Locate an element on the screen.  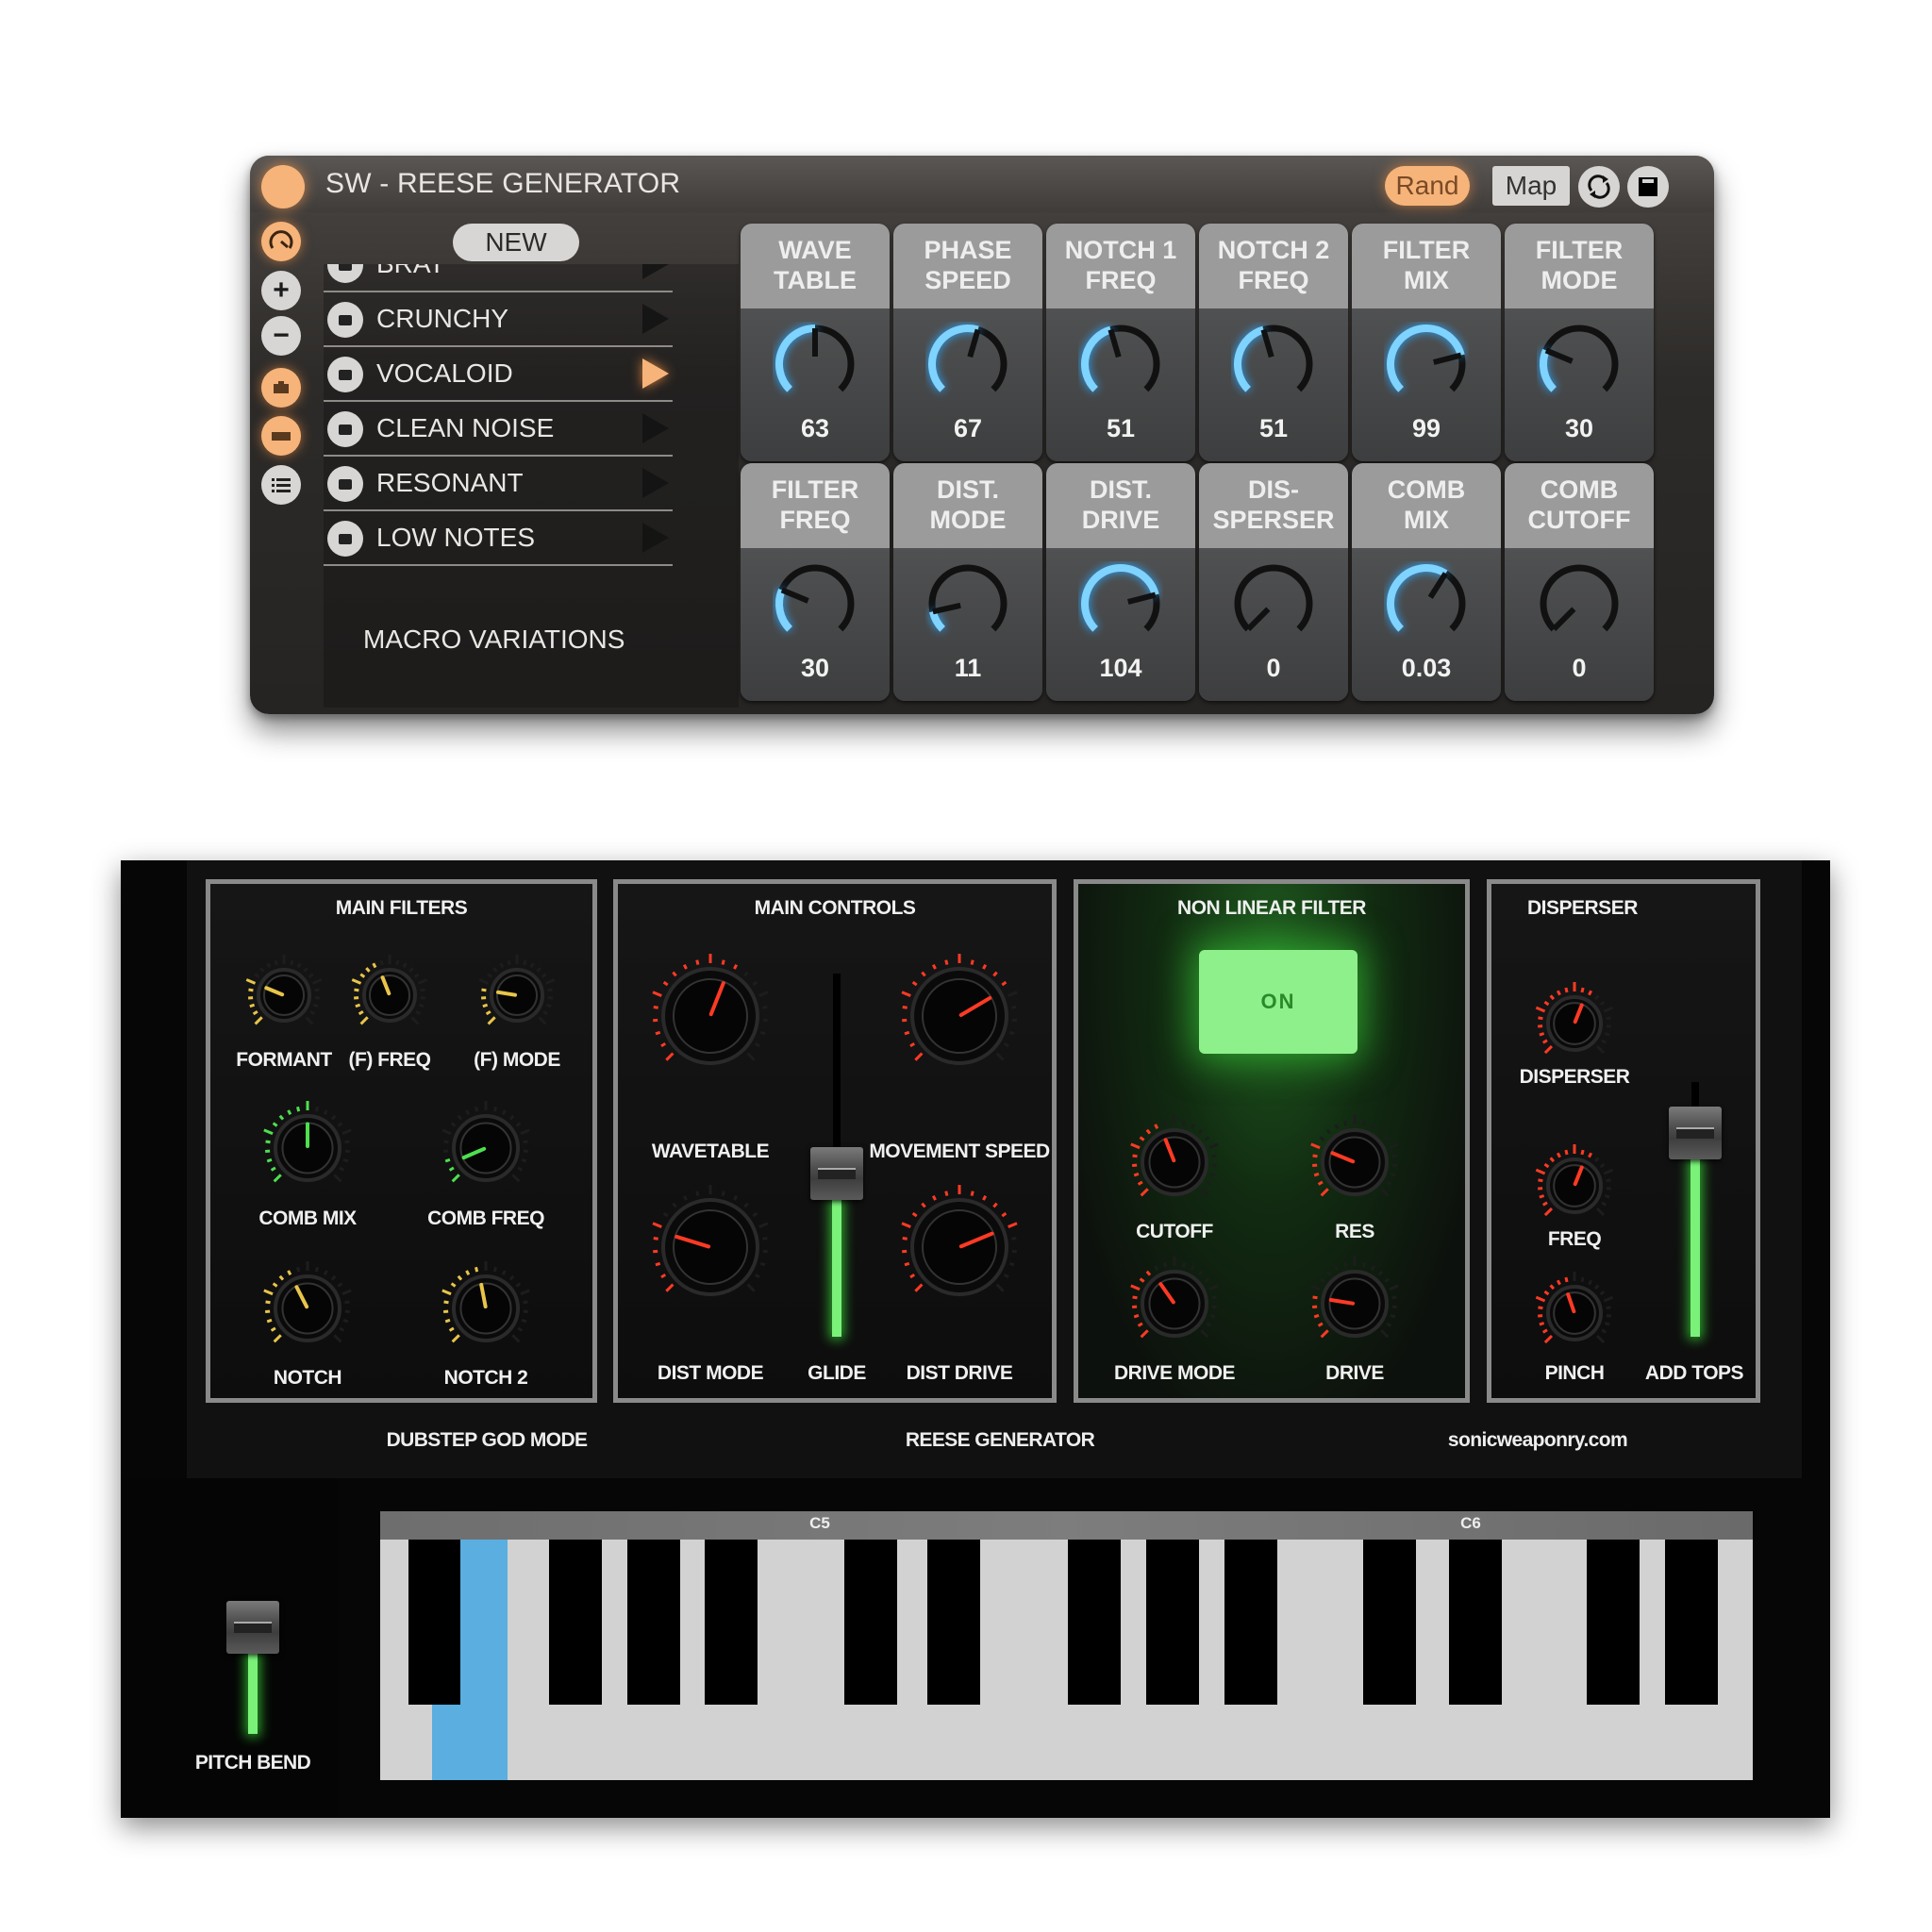
device-power-button is located at coordinates (283, 186).